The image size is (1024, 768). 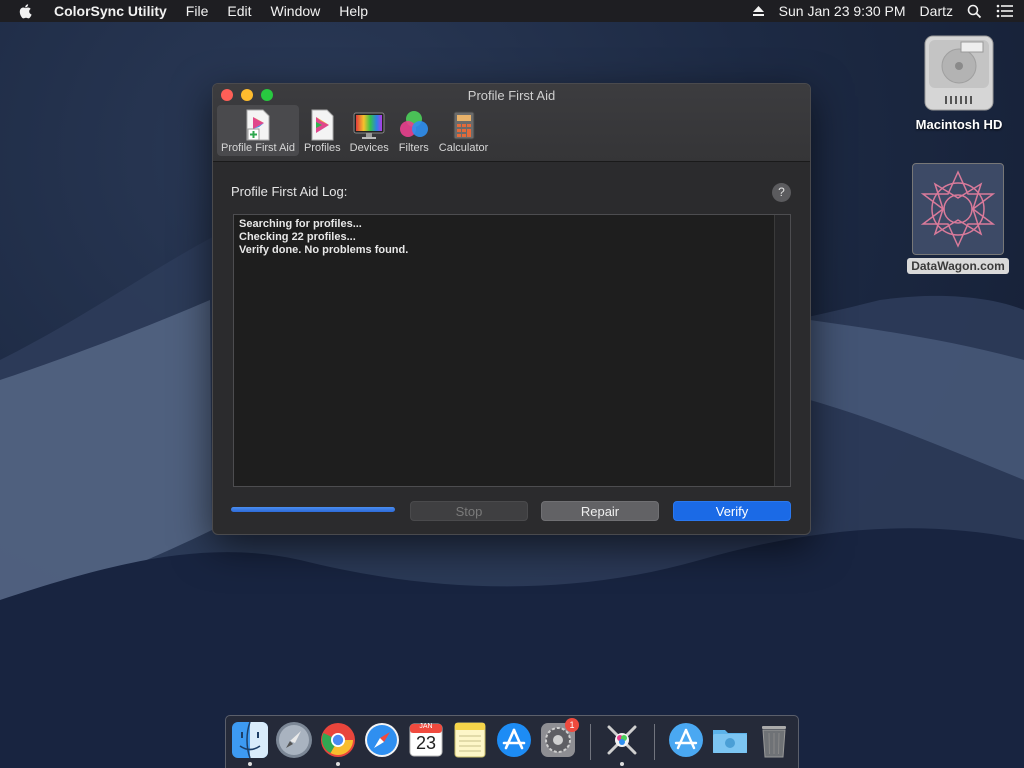 I want to click on tab-label: Filters, so click(x=413, y=148).